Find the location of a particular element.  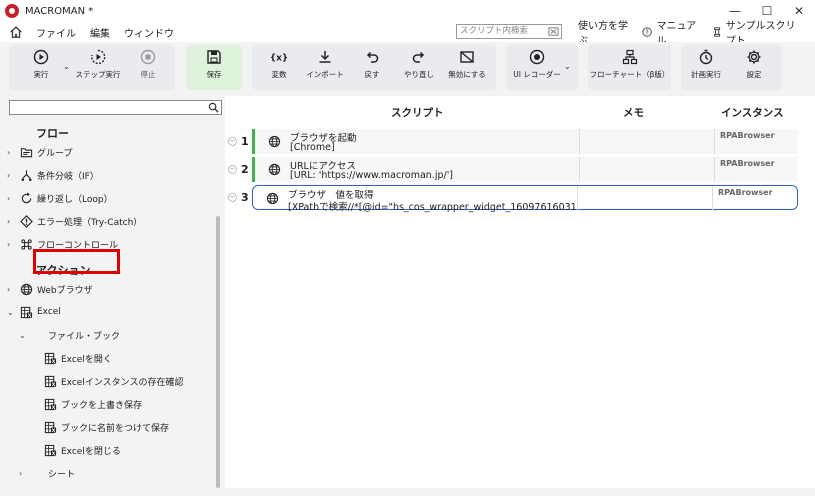

tree-item-excel-open: X Excelを開く is located at coordinates (78, 358).